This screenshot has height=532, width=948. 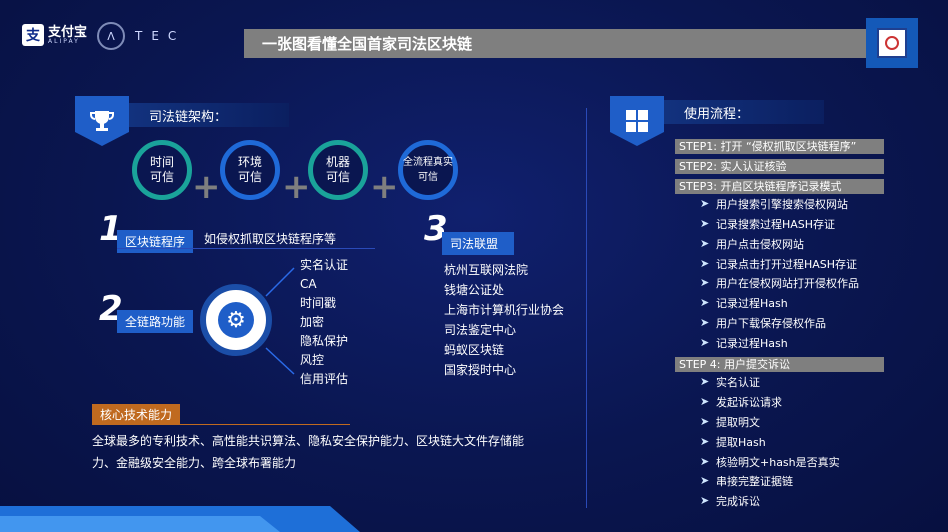 I want to click on core-underline, so click(x=221, y=424).